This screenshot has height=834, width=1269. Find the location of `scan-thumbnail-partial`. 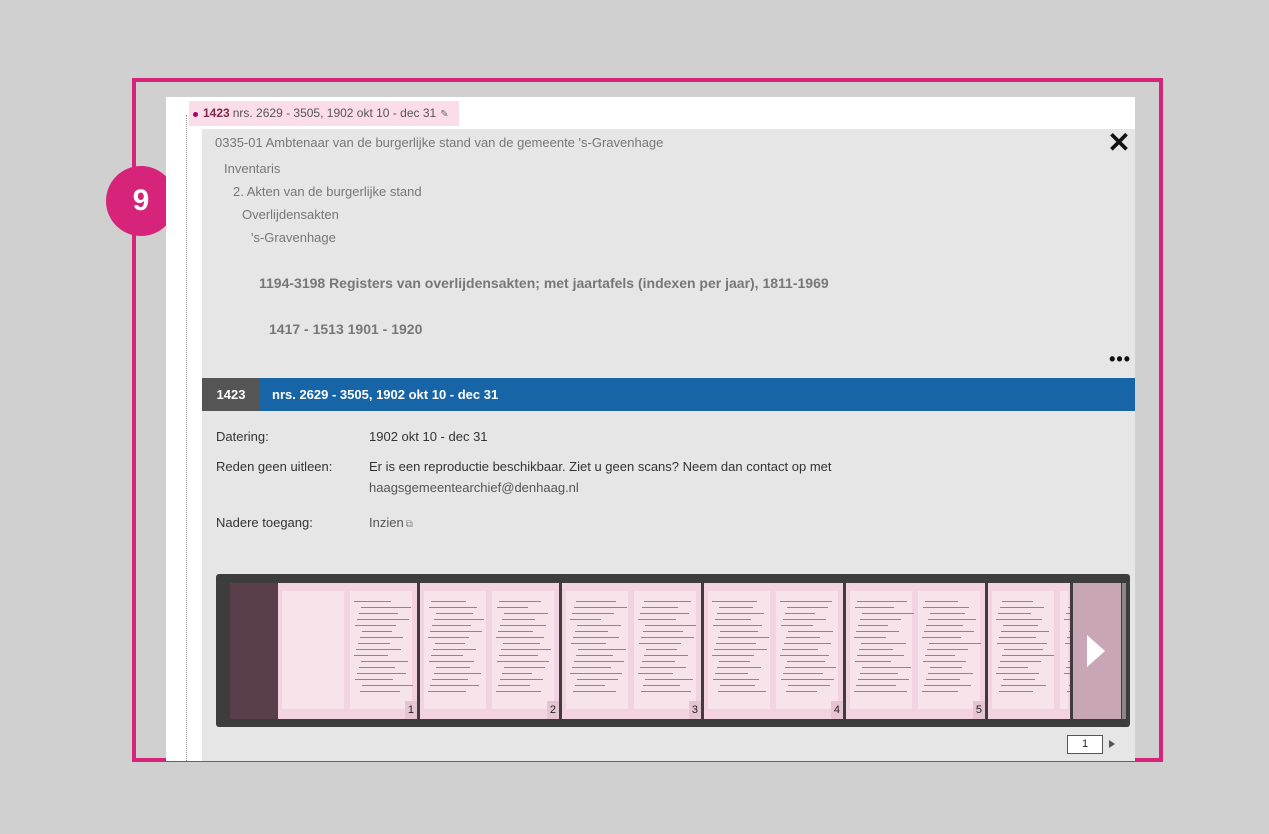

scan-thumbnail-partial is located at coordinates (1029, 651).